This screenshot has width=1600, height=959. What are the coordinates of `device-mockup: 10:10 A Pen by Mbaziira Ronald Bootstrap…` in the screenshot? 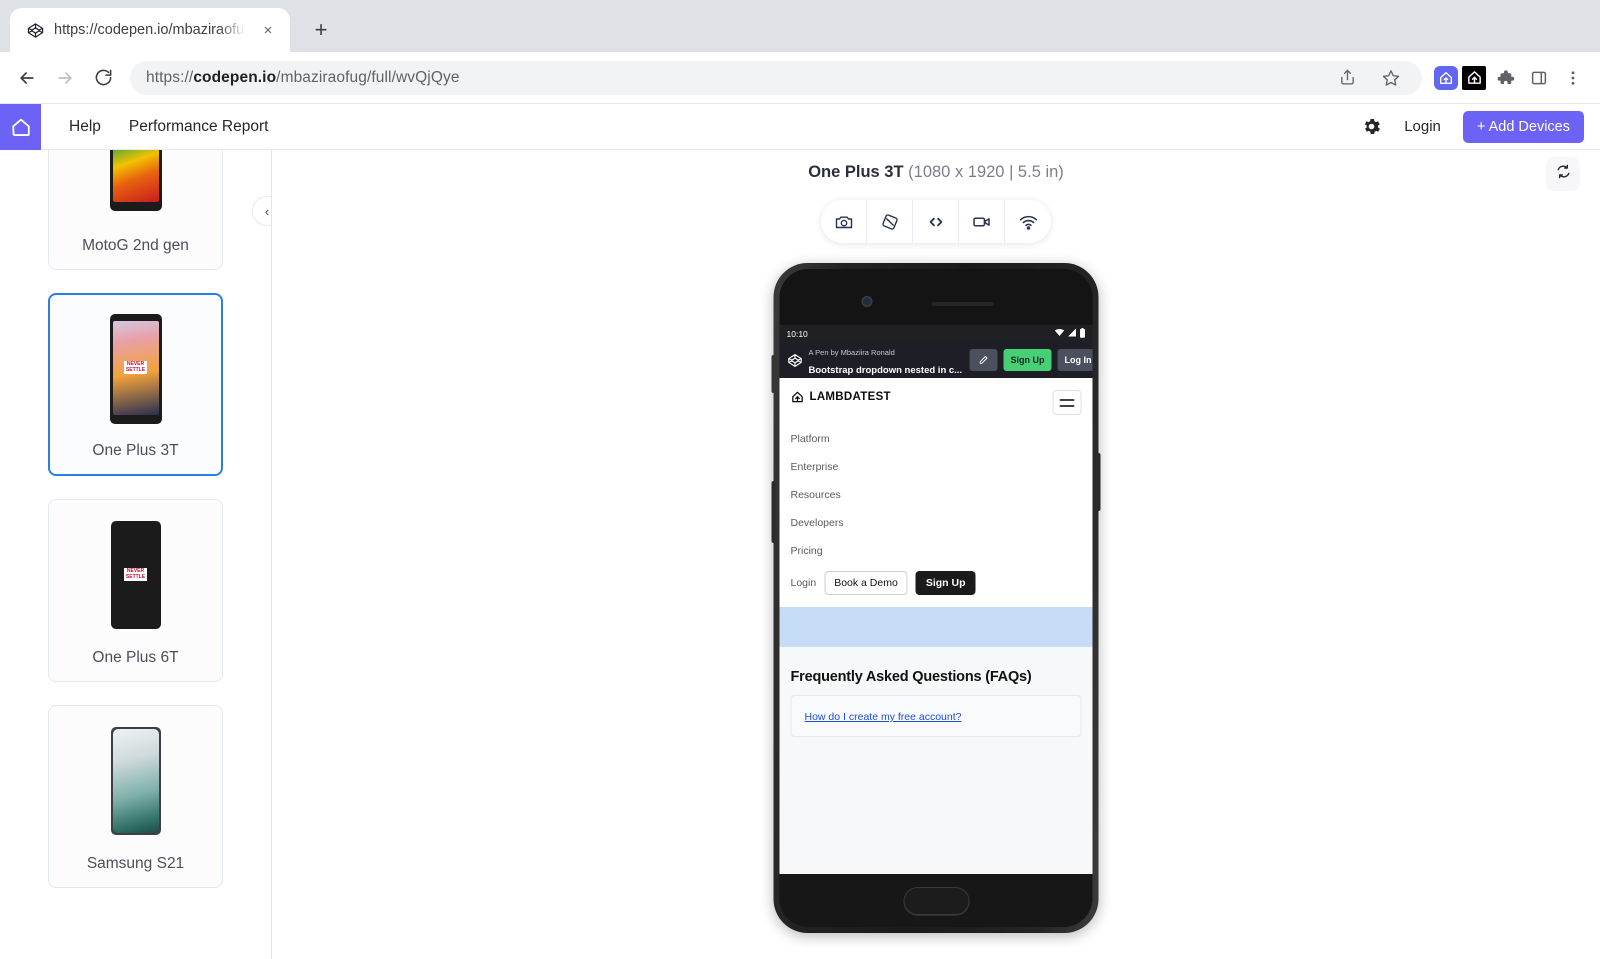 It's located at (936, 598).